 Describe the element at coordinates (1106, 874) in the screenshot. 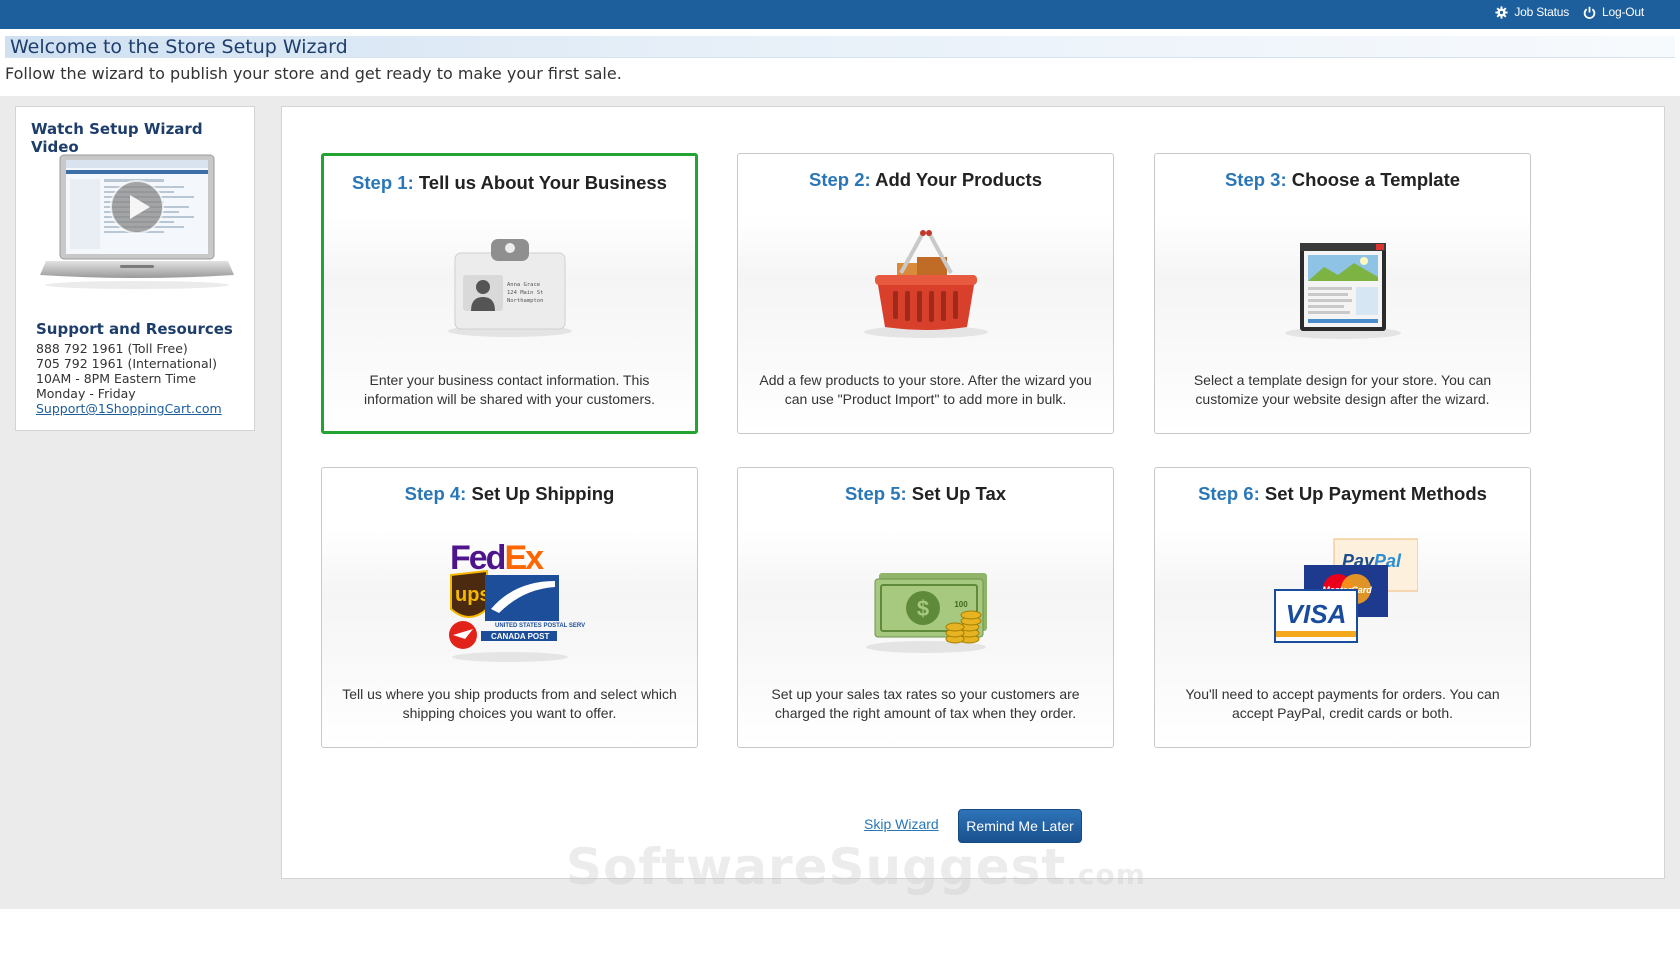

I see `watermark-suffix: .com` at that location.